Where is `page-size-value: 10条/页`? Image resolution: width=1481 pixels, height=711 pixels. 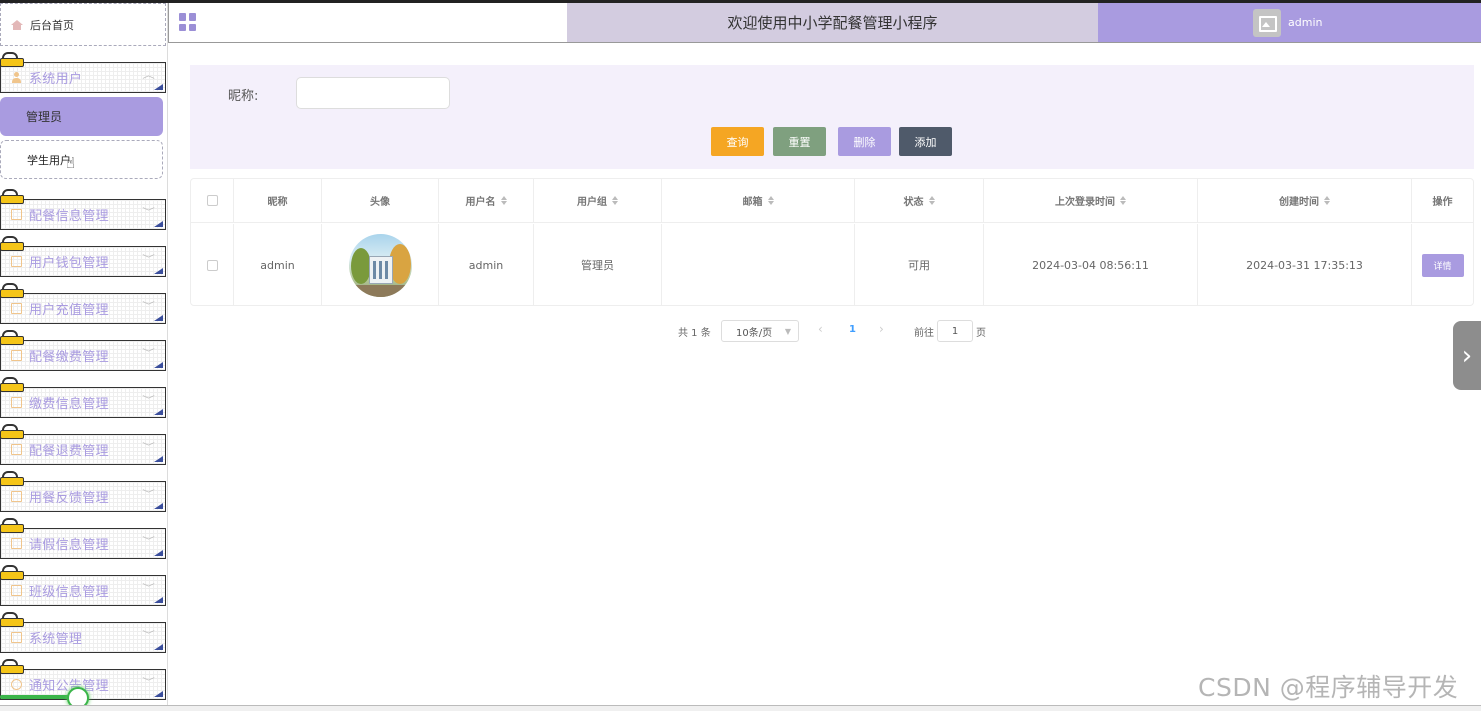 page-size-value: 10条/页 is located at coordinates (754, 333).